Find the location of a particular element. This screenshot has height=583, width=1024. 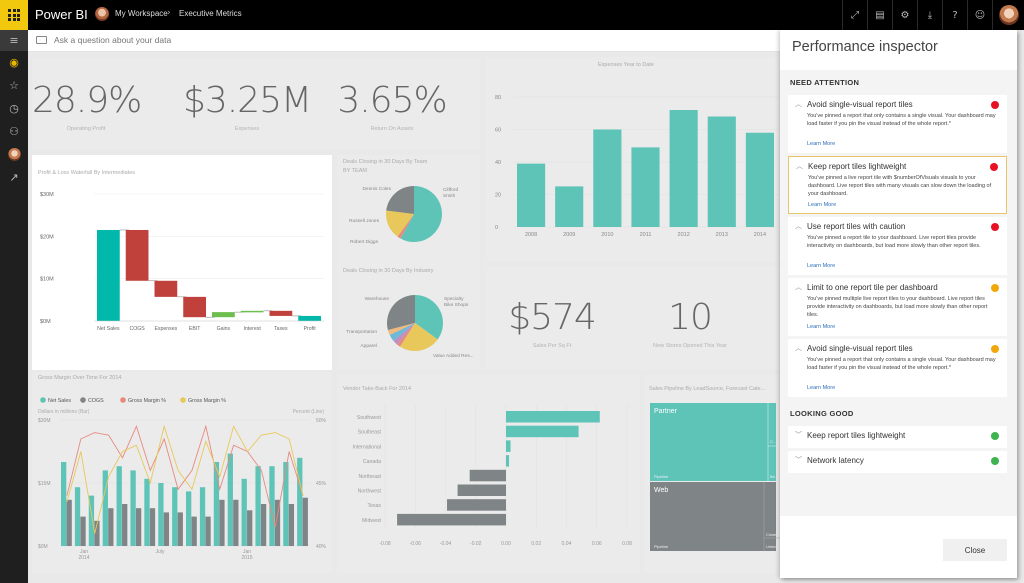

kpi-expenses: $3.25M Expenses is located at coordinates (247, 108).